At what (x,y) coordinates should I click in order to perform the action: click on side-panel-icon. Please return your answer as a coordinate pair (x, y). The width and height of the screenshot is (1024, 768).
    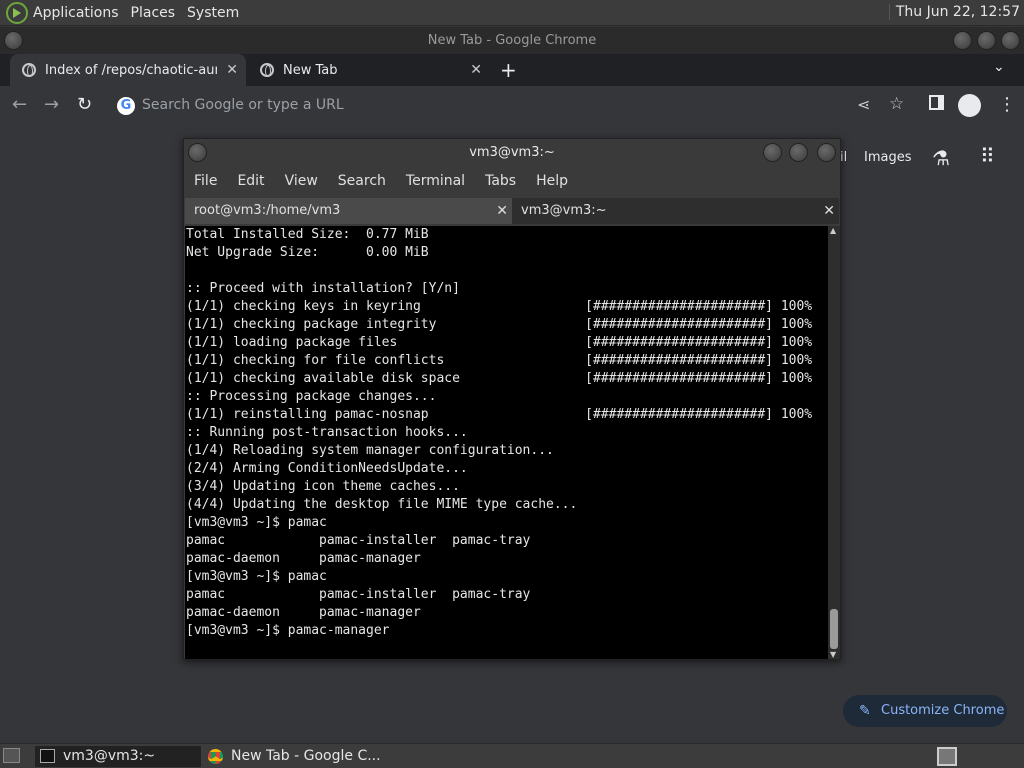
    Looking at the image, I should click on (936, 102).